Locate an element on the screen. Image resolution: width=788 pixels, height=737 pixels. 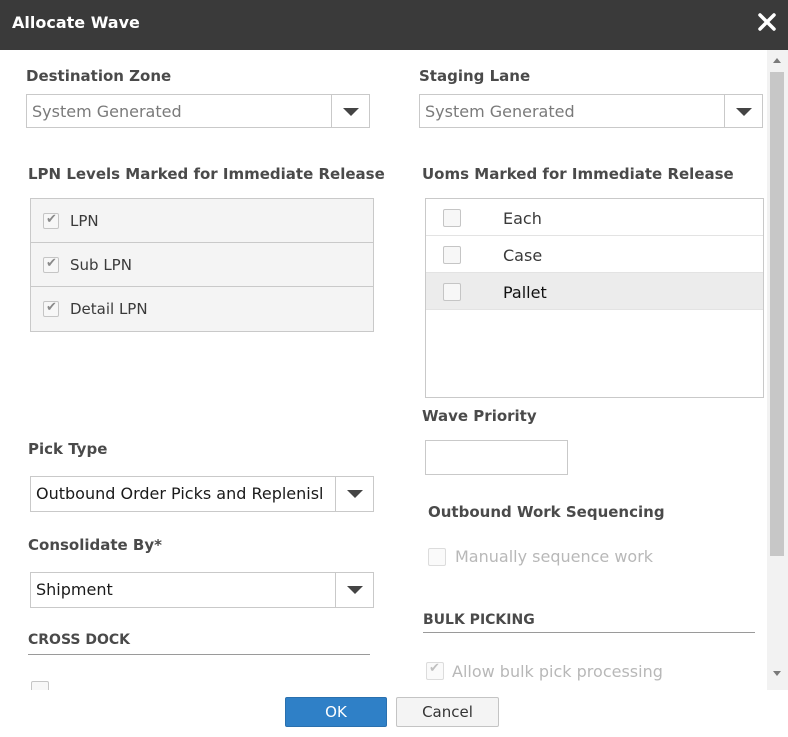
bulk-picking-heading: BULK PICKING is located at coordinates (479, 620).